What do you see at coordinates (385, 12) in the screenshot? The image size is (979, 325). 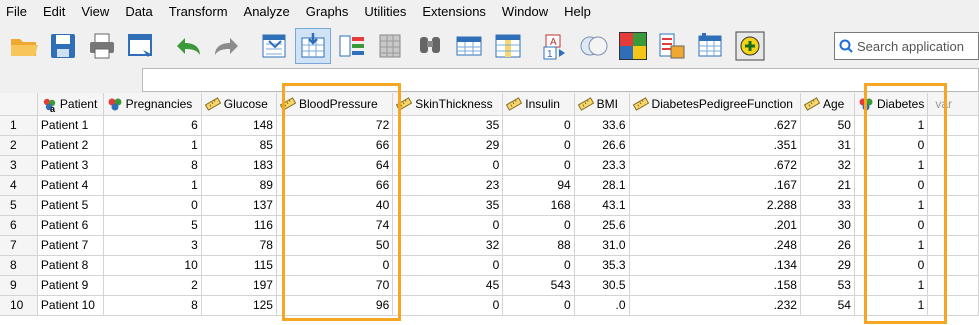 I see `menu-utilities: Utilities` at bounding box center [385, 12].